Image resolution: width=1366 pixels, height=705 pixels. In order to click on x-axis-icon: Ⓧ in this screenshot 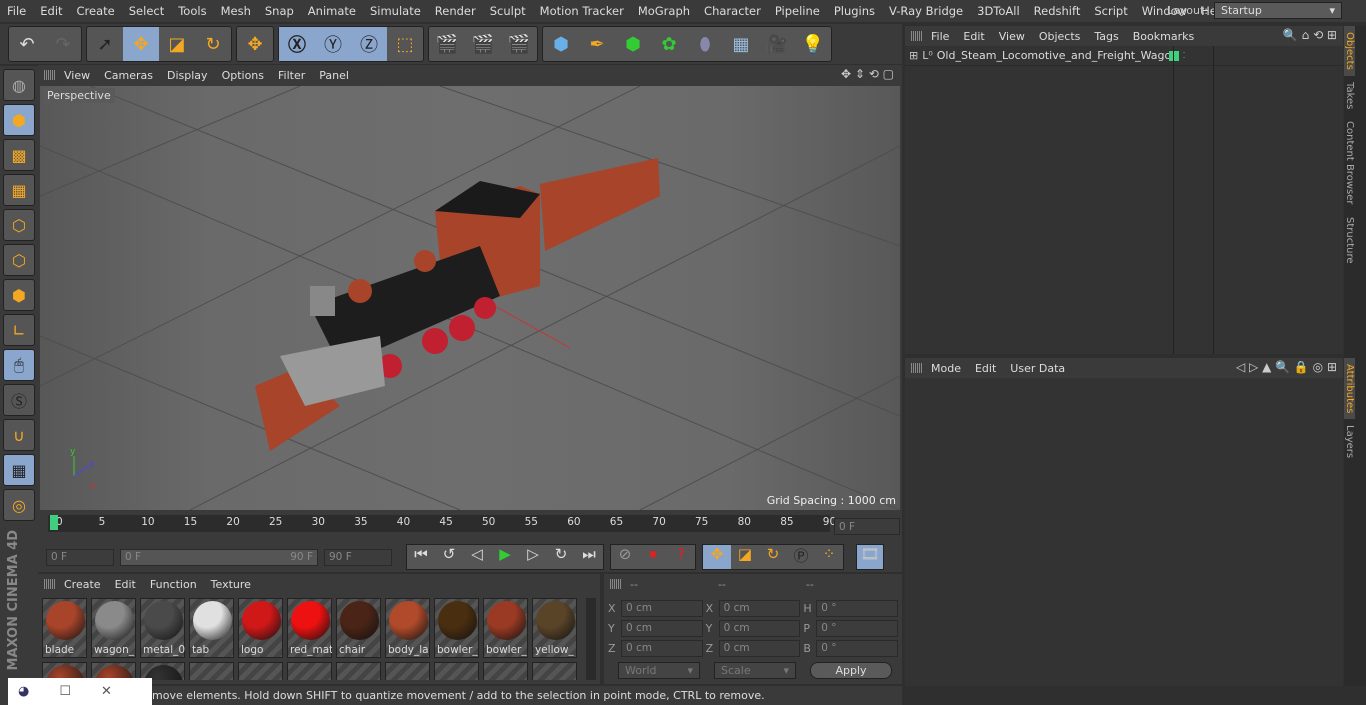, I will do `click(297, 44)`.